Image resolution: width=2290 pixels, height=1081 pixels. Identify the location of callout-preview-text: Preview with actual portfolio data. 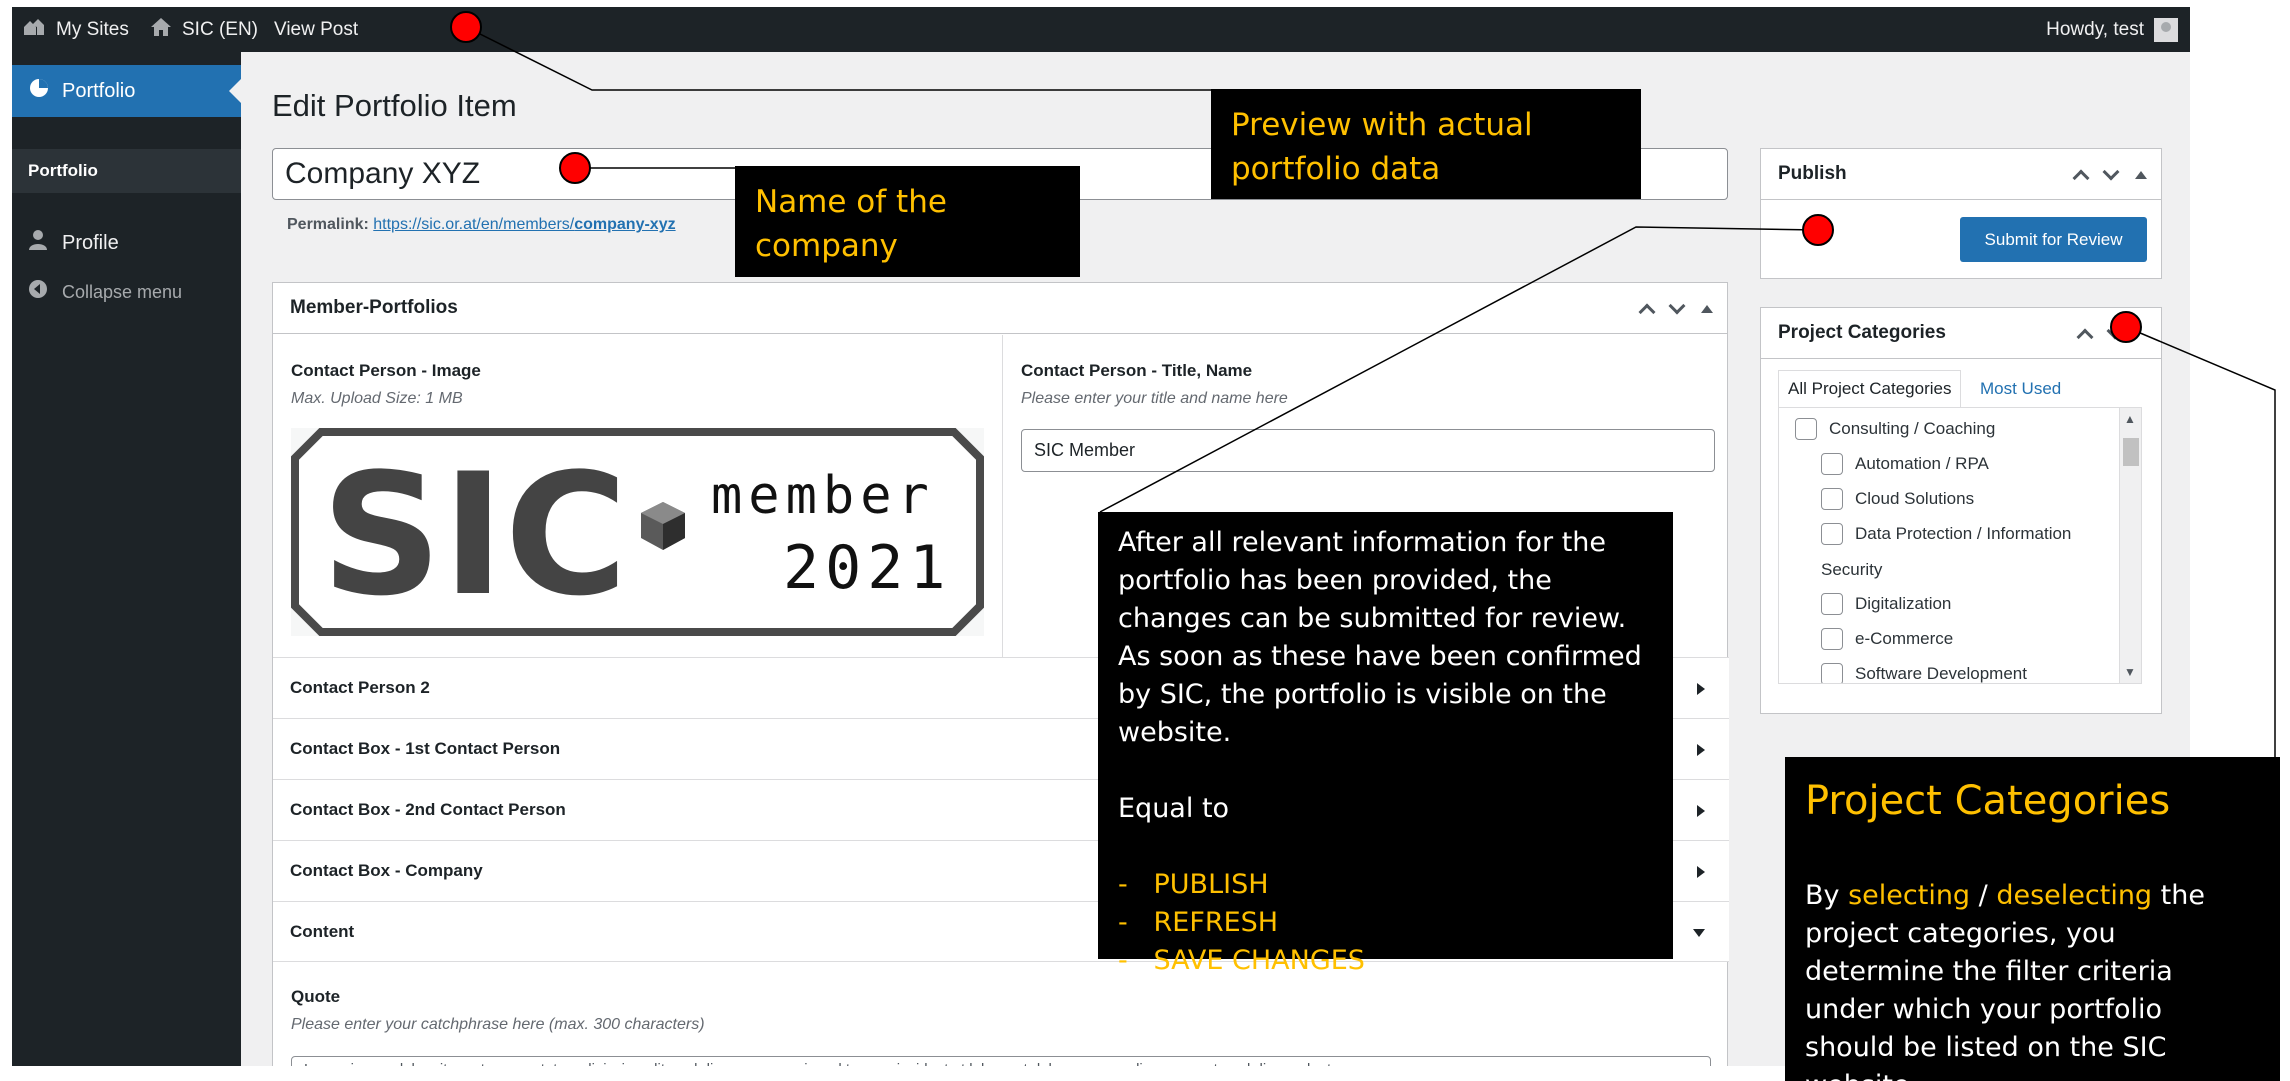
(1382, 147).